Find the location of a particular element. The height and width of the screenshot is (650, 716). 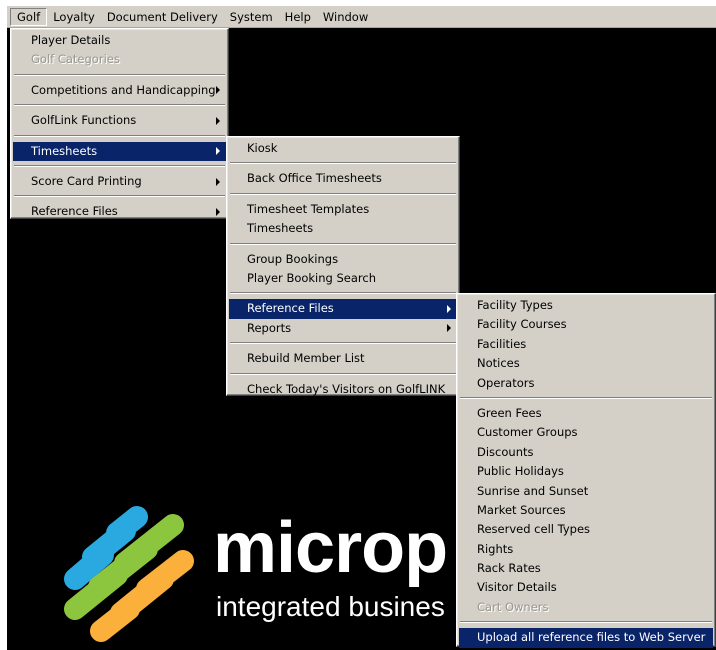

menubar-document-delivery: Document Delivery is located at coordinates (162, 17).